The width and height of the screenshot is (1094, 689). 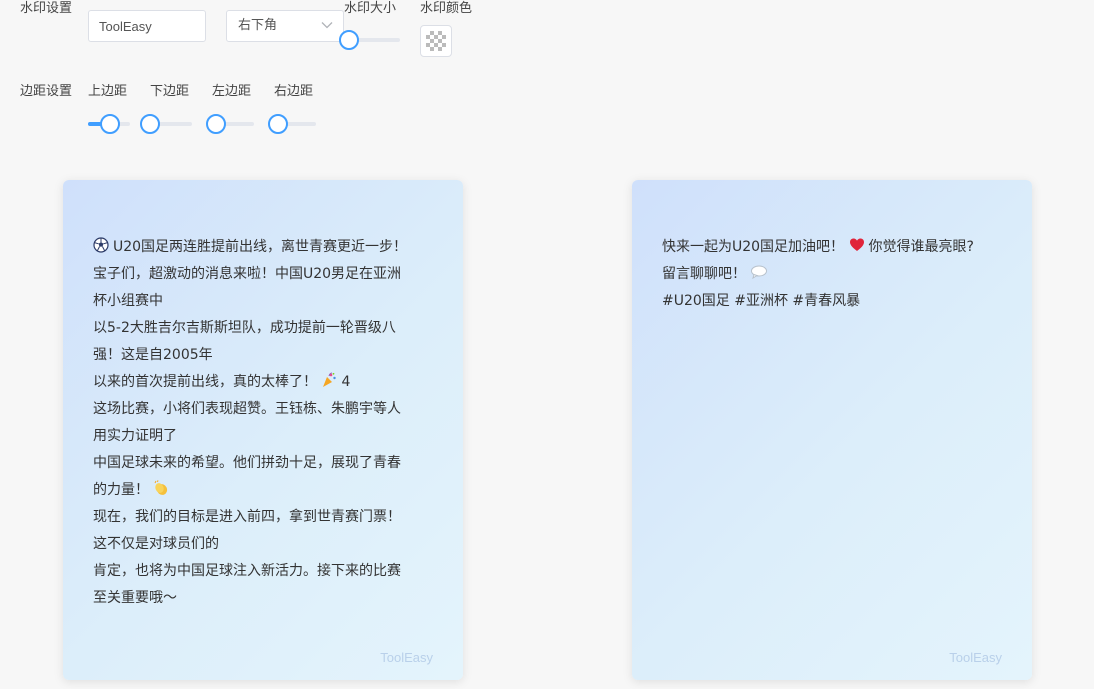 I want to click on margin-right-slider, so click(x=292, y=124).